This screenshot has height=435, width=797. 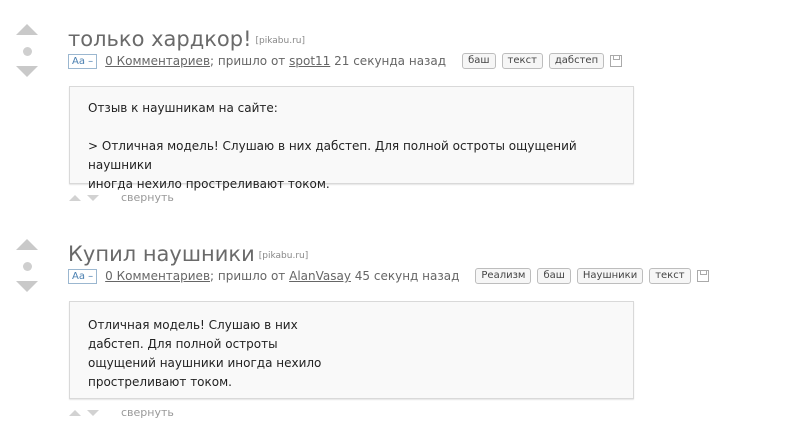 I want to click on author-link: AlanVasay, so click(x=320, y=276).